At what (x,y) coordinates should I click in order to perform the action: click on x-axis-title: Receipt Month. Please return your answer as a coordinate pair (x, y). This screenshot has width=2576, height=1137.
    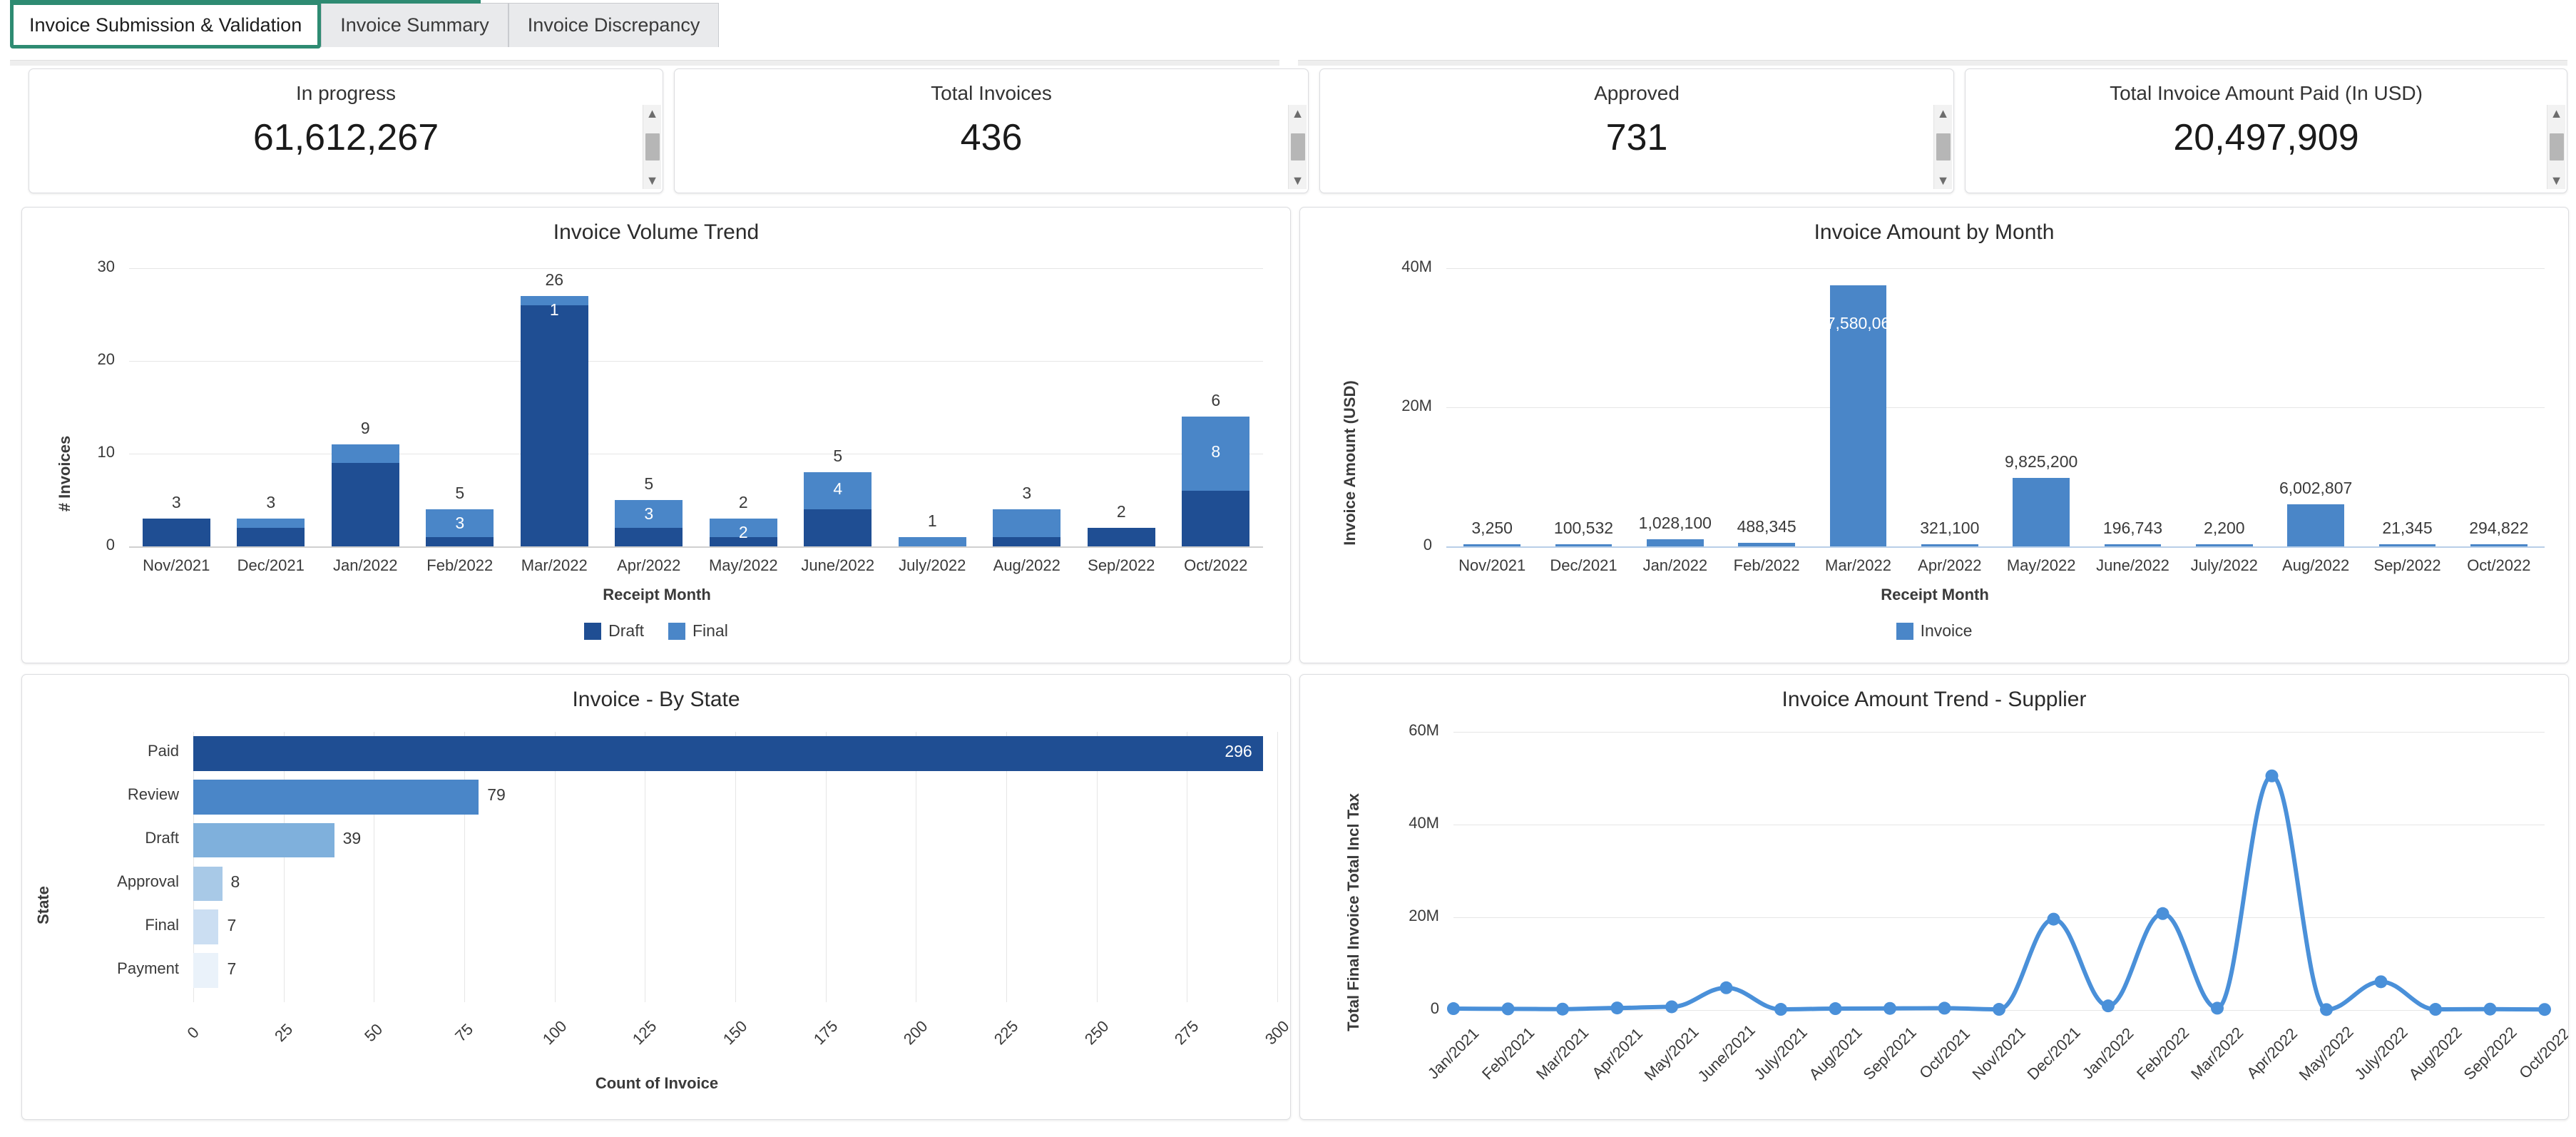
    Looking at the image, I should click on (657, 594).